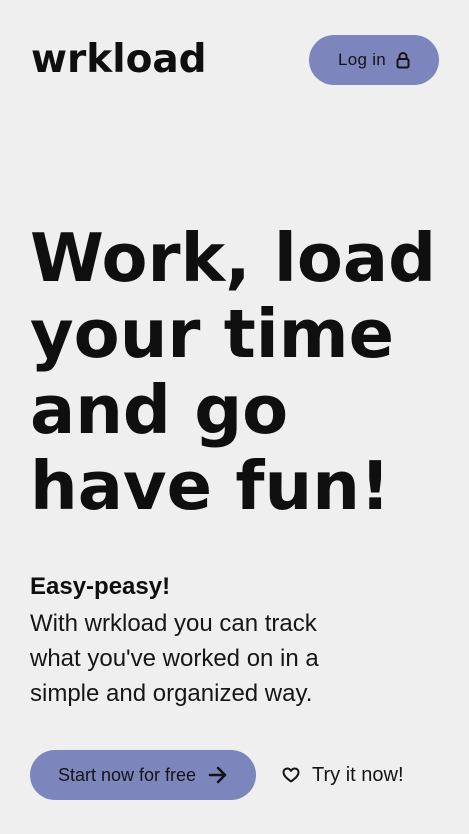 This screenshot has height=834, width=469. Describe the element at coordinates (218, 775) in the screenshot. I see `arrow-right-icon` at that location.